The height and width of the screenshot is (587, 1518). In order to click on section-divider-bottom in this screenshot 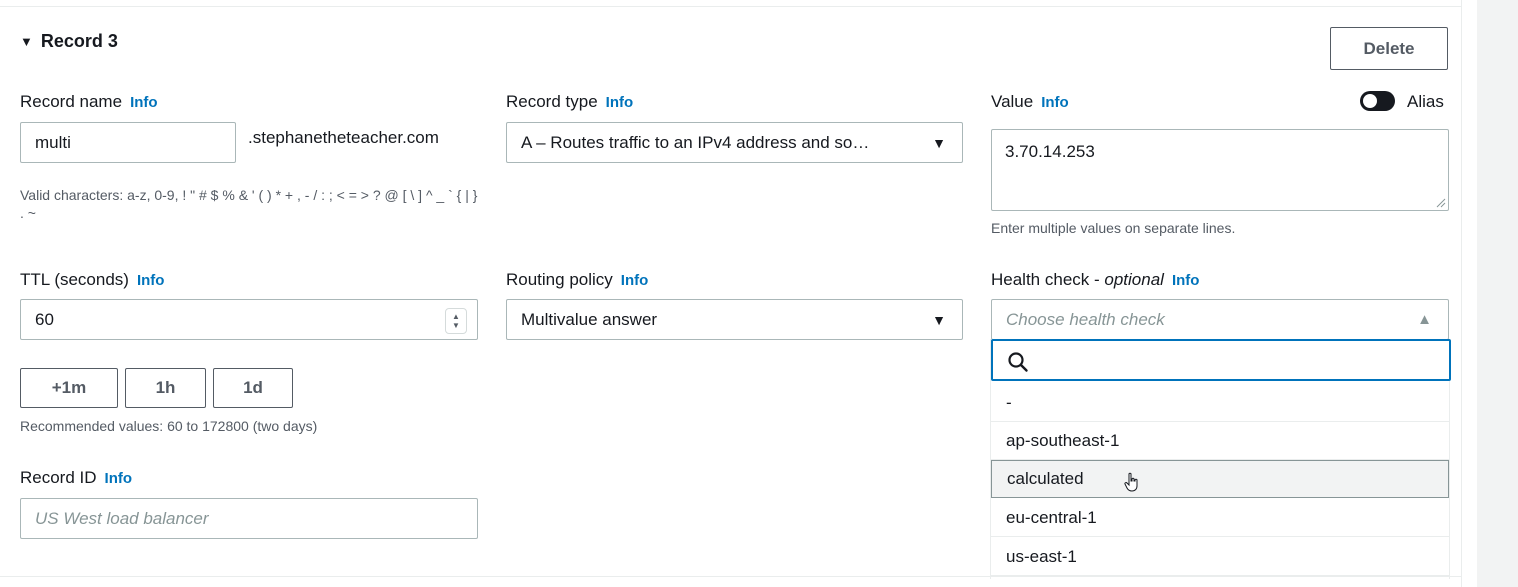, I will do `click(730, 576)`.